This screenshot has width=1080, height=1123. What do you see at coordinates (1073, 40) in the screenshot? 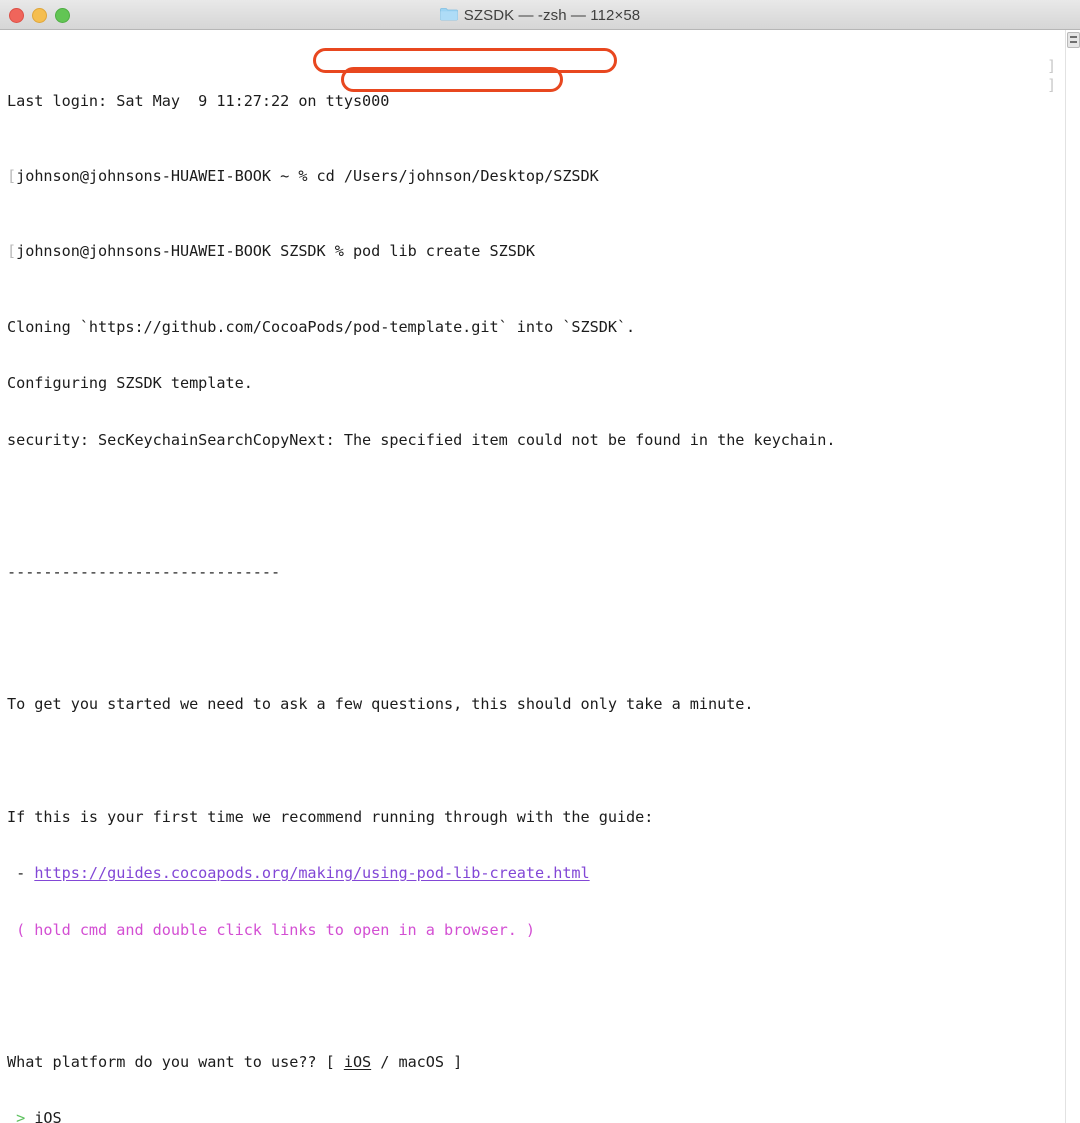
I see `scrollbar-thumb` at bounding box center [1073, 40].